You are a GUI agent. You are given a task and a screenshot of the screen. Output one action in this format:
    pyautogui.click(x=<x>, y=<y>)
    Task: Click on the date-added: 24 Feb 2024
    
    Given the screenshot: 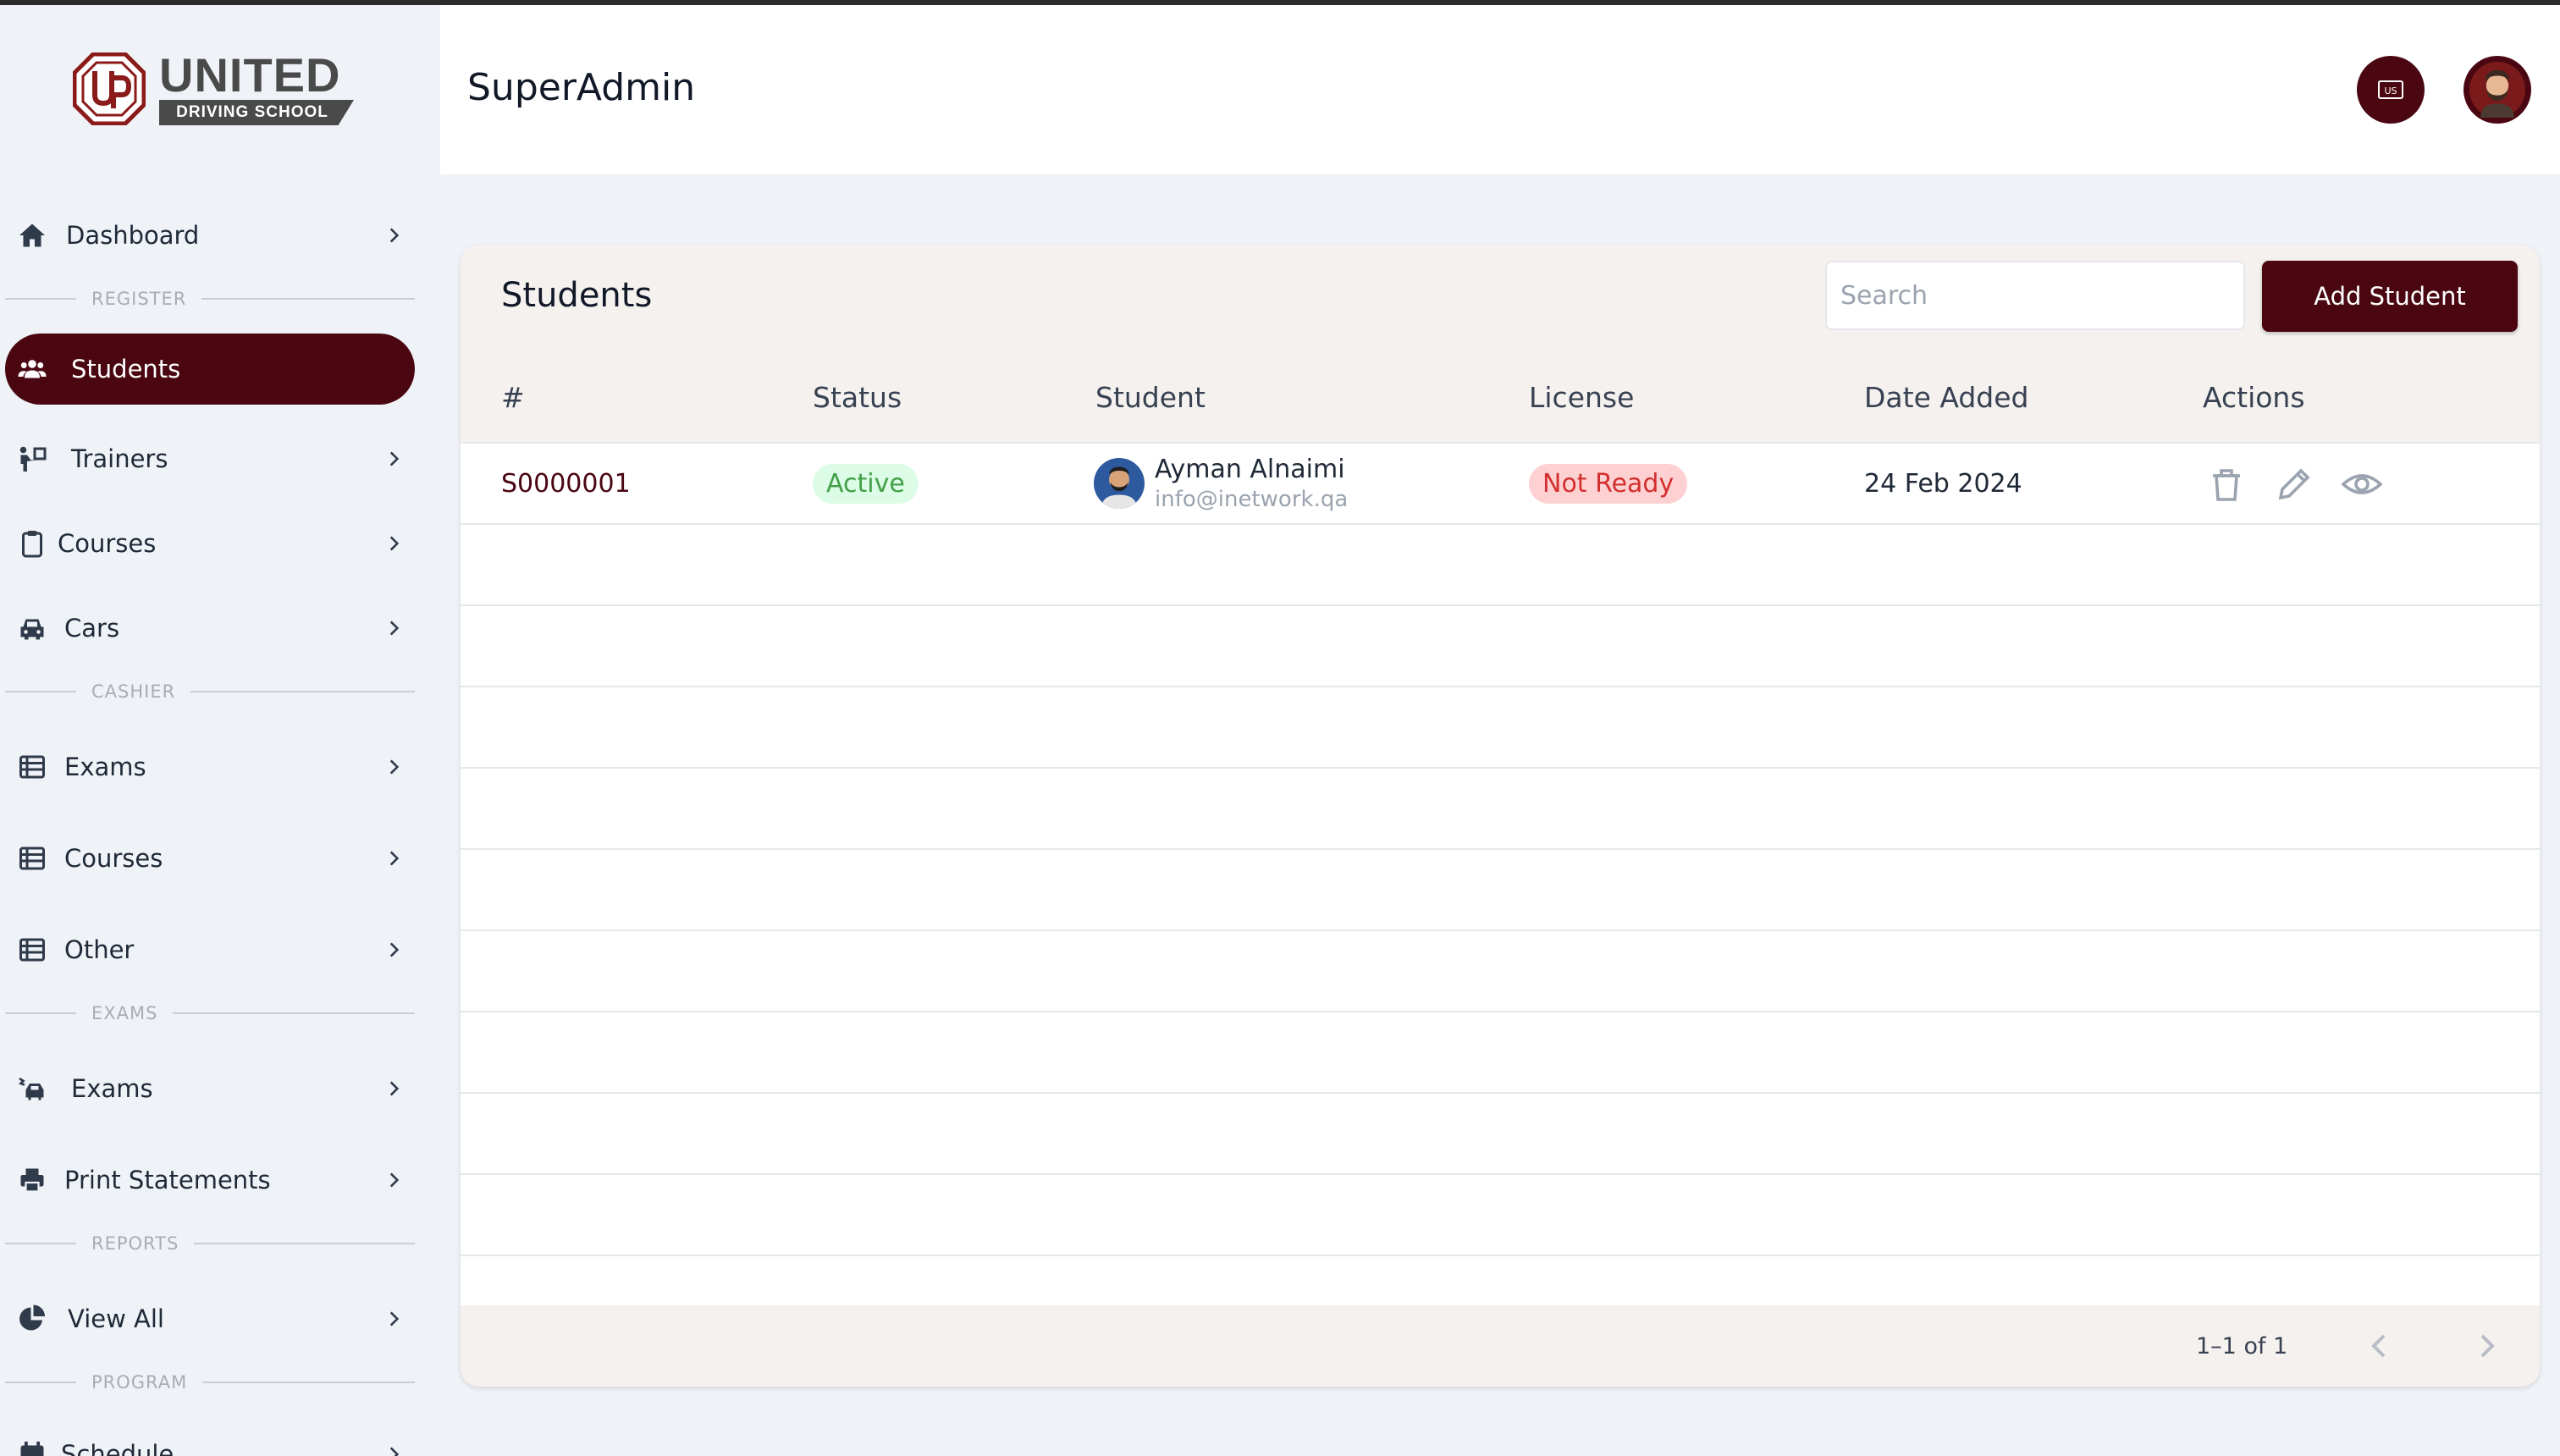 What is the action you would take?
    pyautogui.click(x=1943, y=484)
    